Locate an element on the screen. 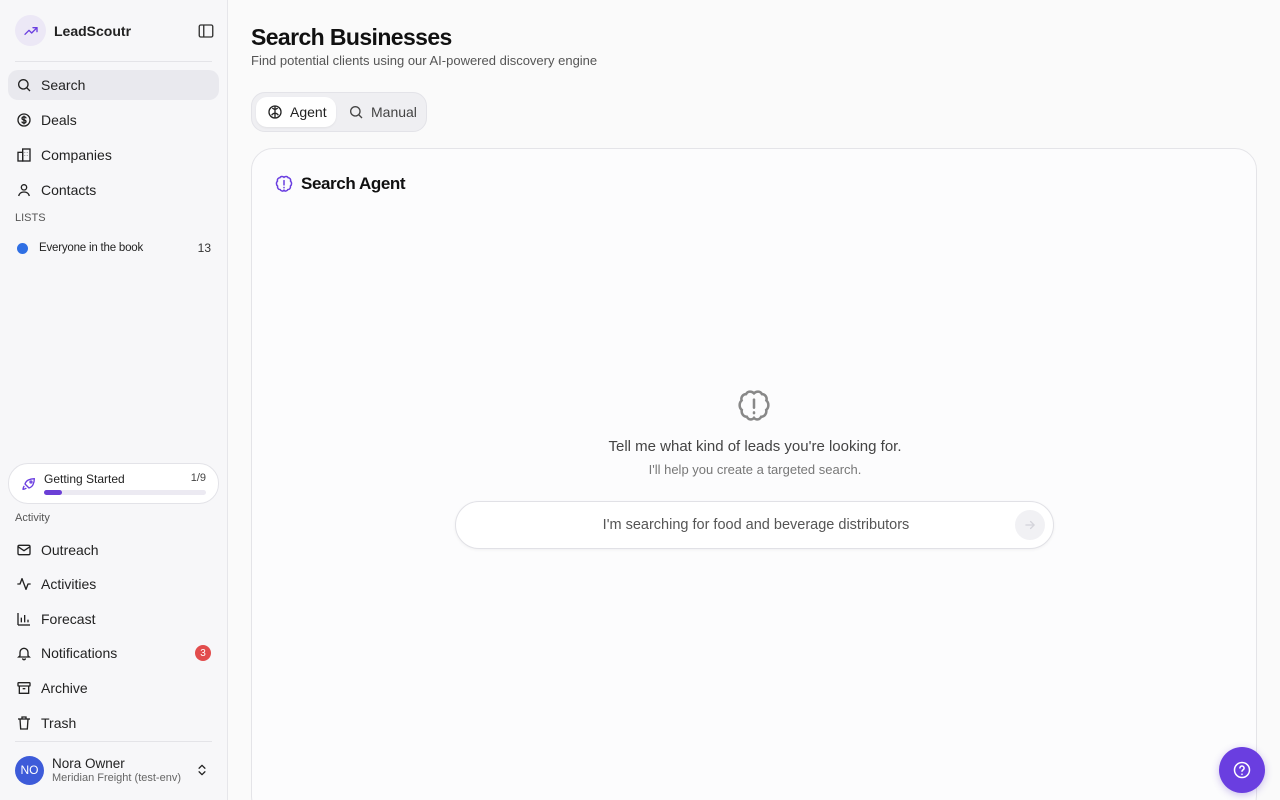 Image resolution: width=1280 pixels, height=800 pixels. nav-item-deals: Deals is located at coordinates (113, 120).